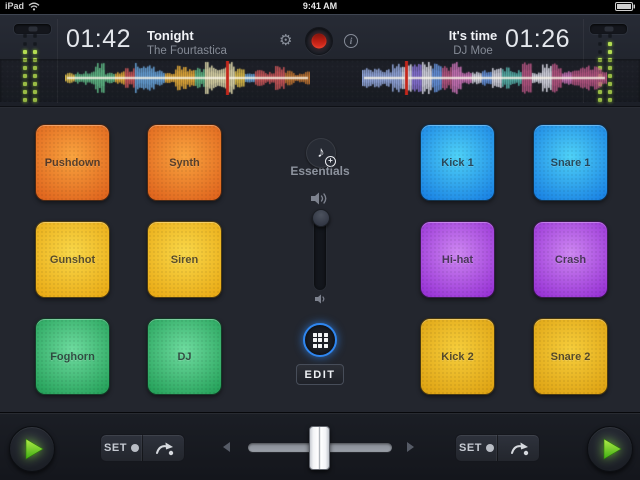 This screenshot has width=640, height=480. Describe the element at coordinates (170, 35) in the screenshot. I see `left-track-title: Tonight` at that location.